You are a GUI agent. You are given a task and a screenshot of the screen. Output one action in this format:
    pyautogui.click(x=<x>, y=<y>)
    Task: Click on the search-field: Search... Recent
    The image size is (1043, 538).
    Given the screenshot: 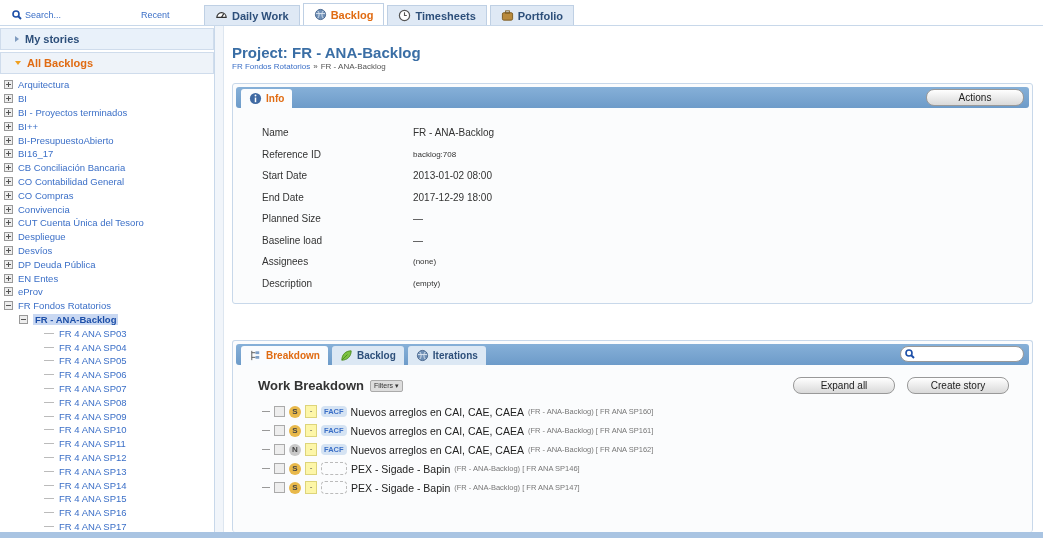 What is the action you would take?
    pyautogui.click(x=102, y=15)
    